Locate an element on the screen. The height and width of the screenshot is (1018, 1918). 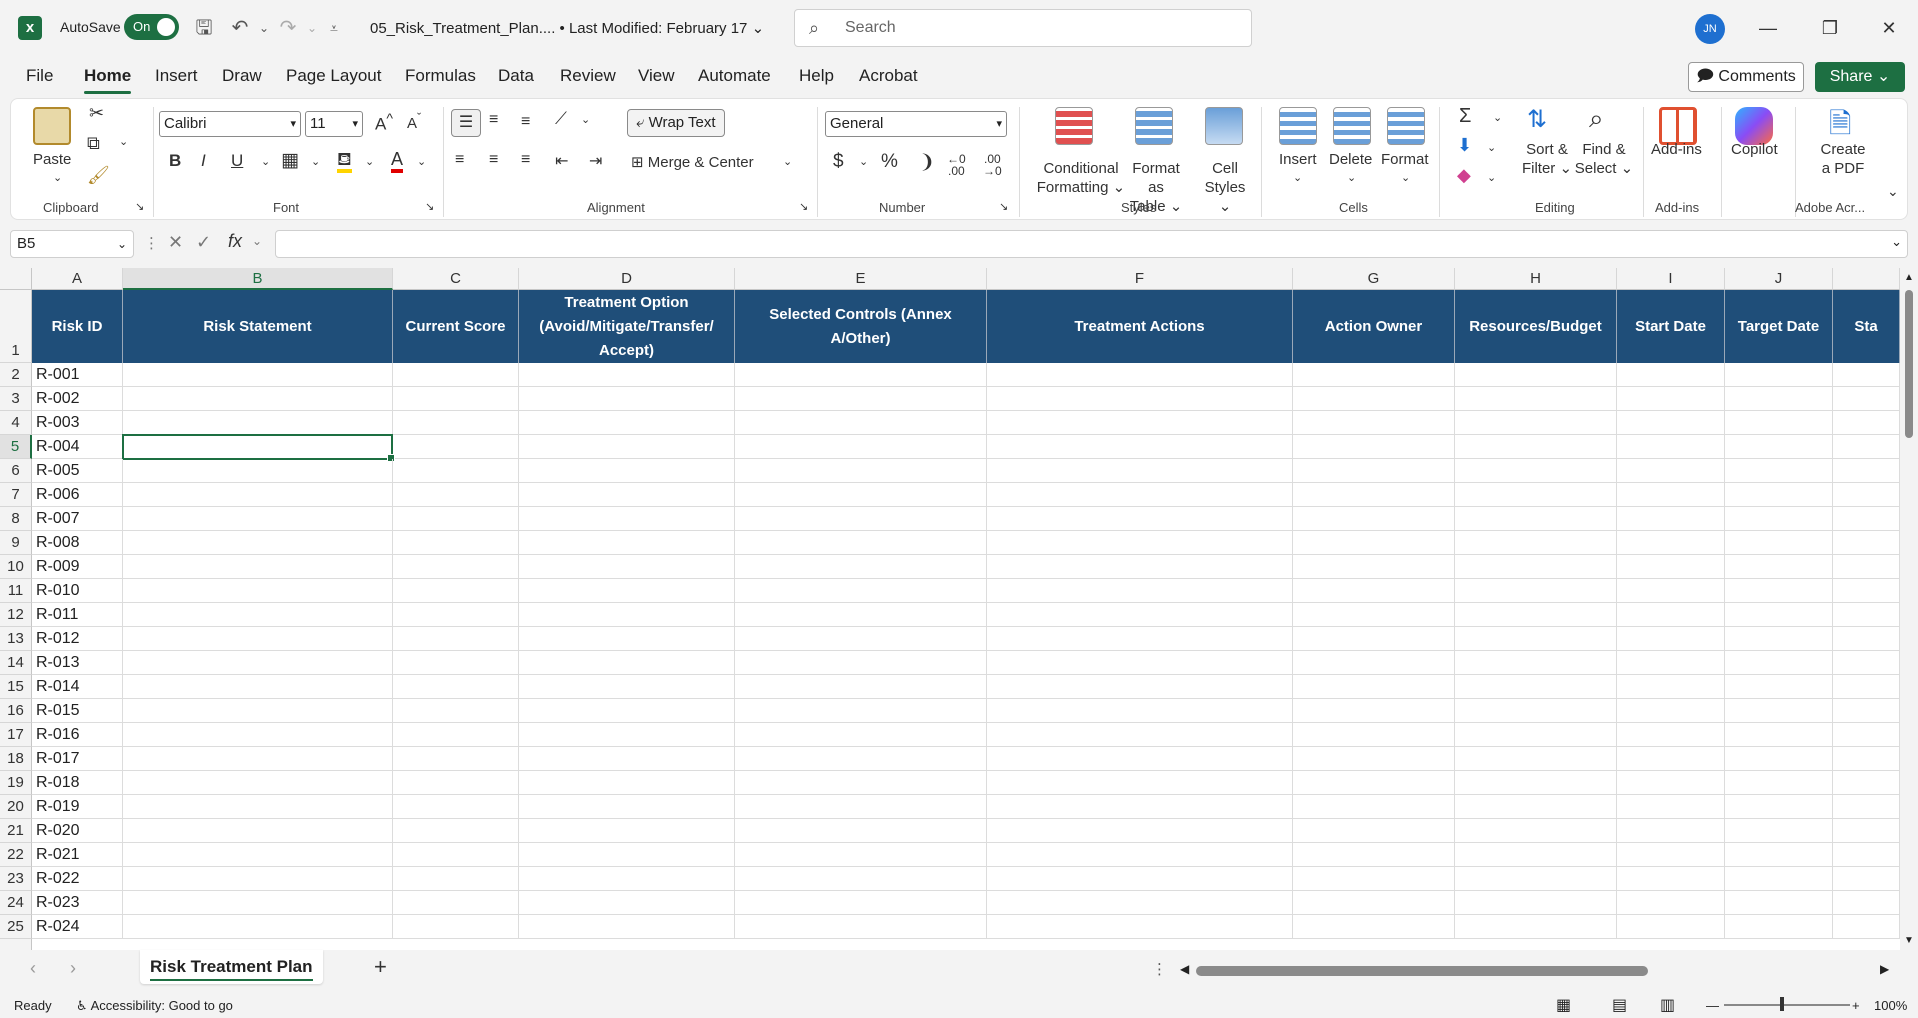
column-header-k is located at coordinates (1866, 279).